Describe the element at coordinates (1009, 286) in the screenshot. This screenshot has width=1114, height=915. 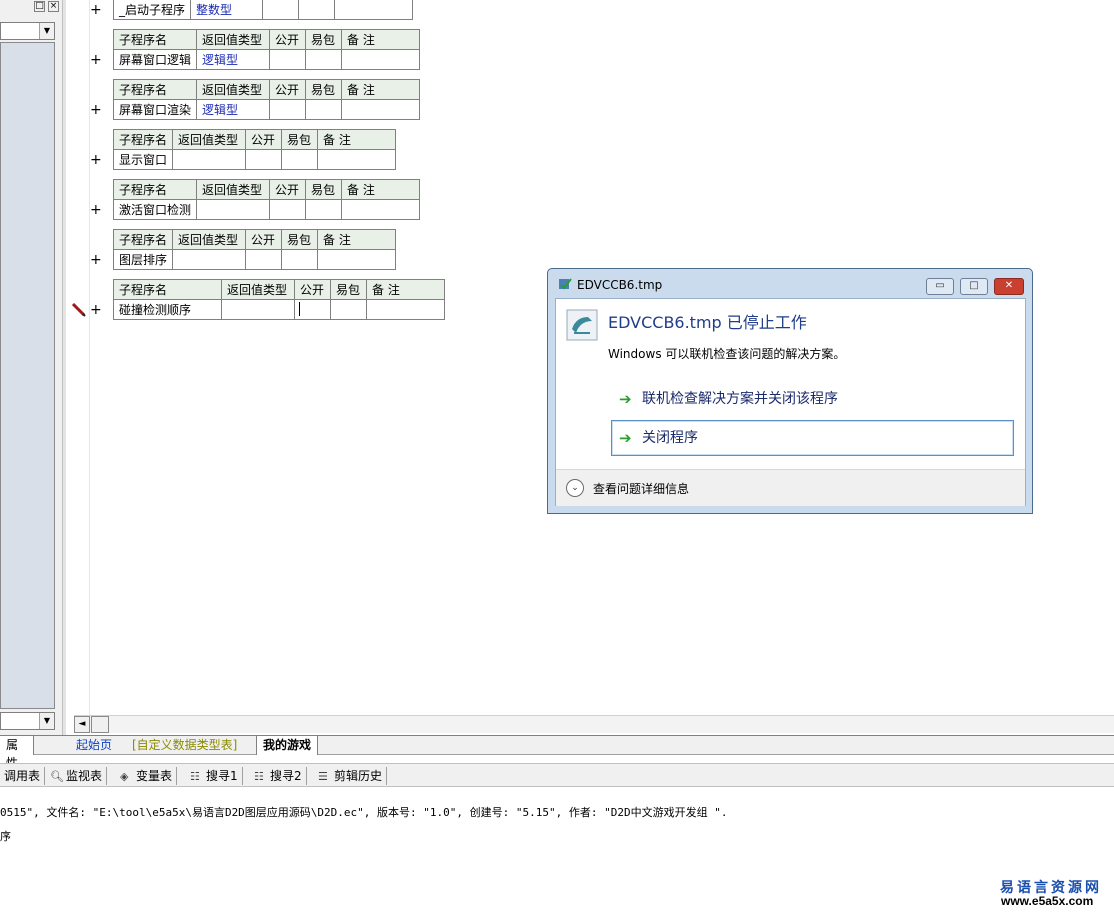
I see `close-button: ✕` at that location.